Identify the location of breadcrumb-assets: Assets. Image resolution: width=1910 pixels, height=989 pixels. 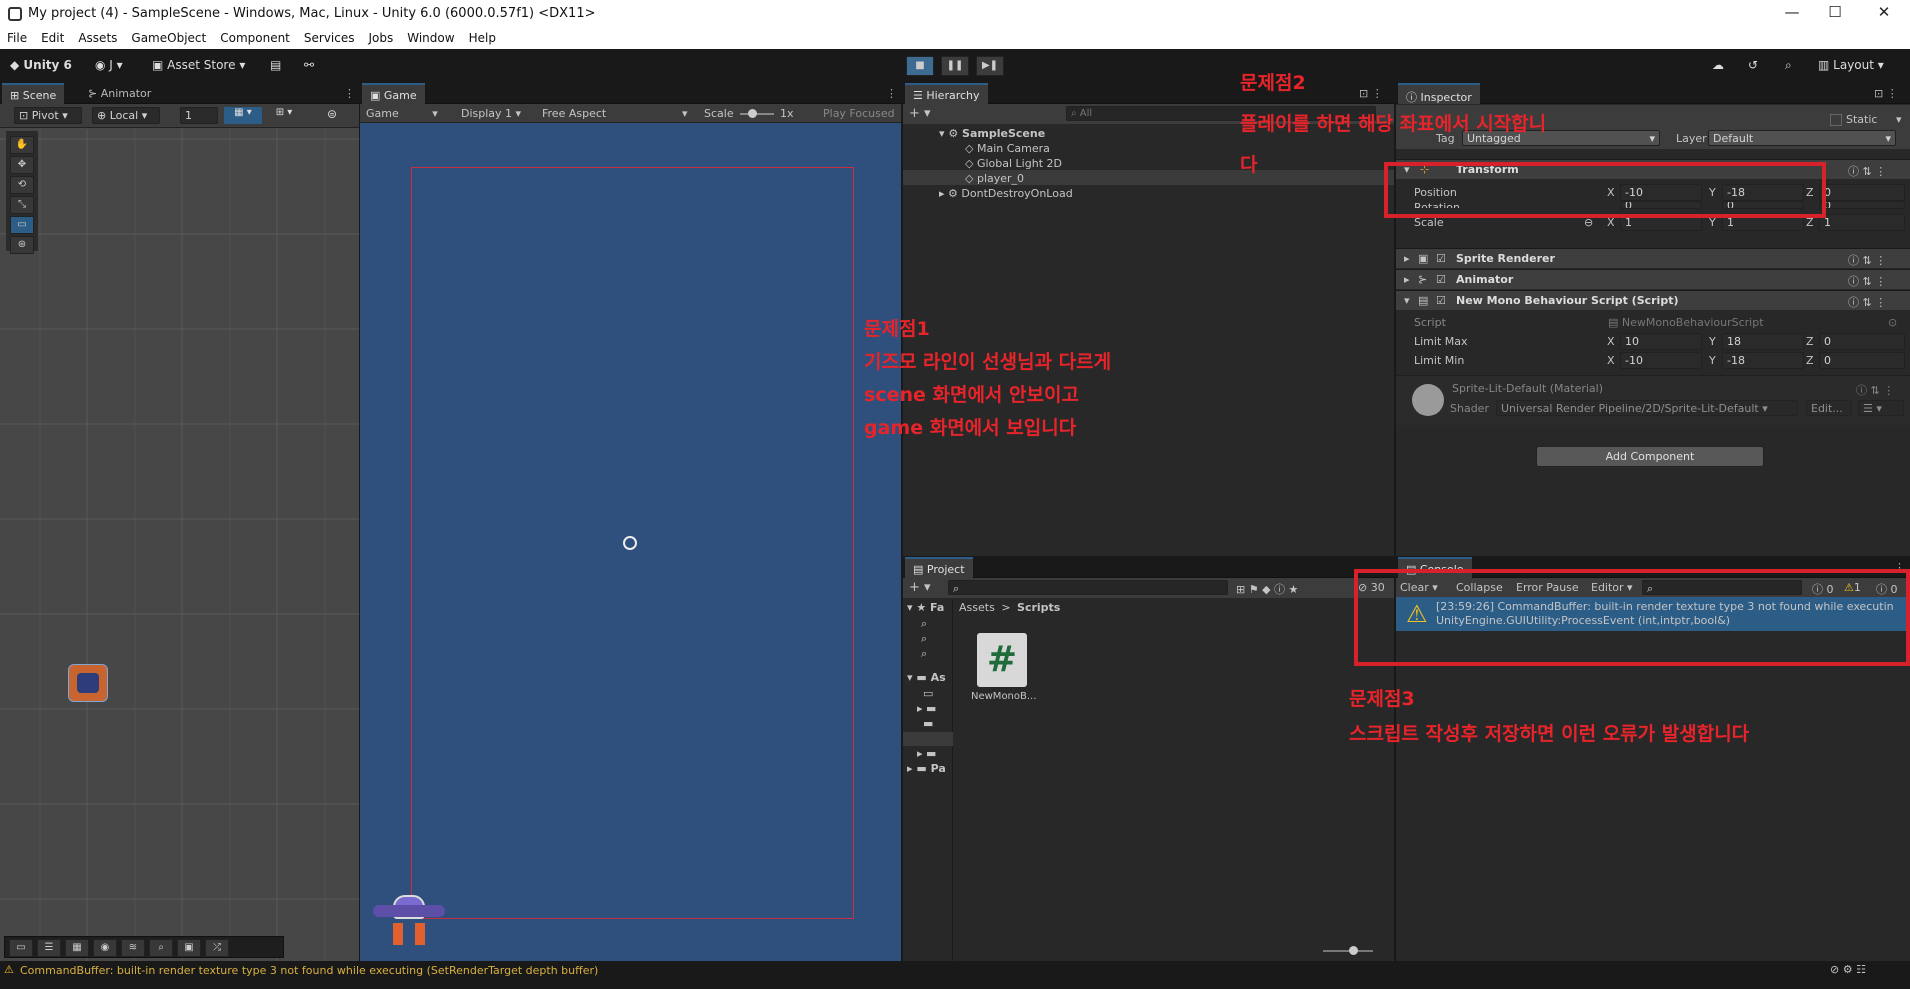
(977, 607).